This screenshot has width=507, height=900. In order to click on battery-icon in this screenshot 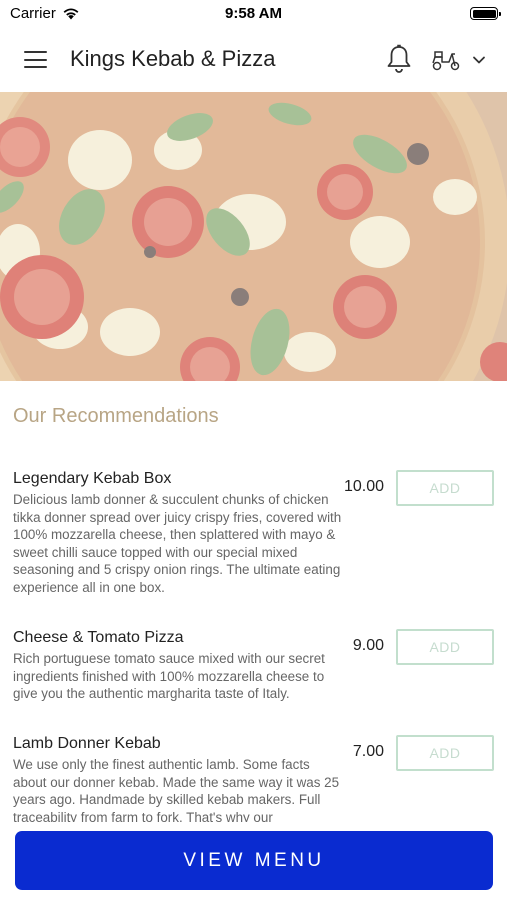, I will do `click(485, 13)`.